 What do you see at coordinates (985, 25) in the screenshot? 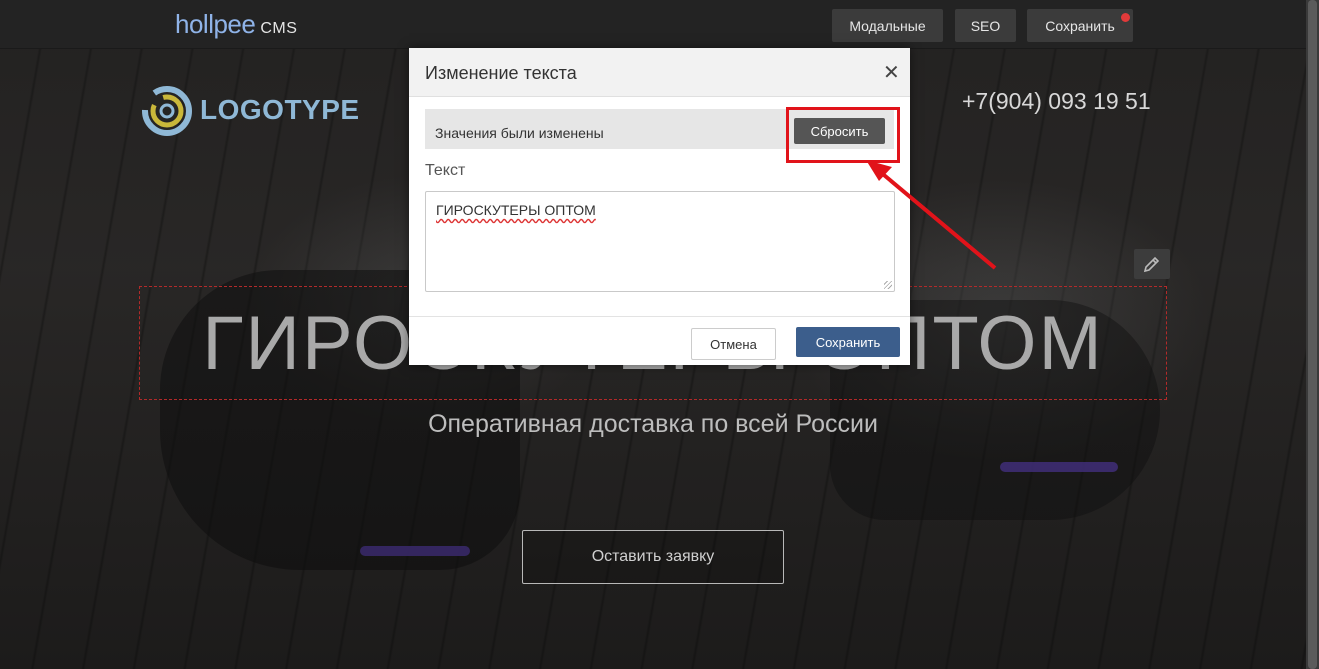
I see `seo-button: SEO` at bounding box center [985, 25].